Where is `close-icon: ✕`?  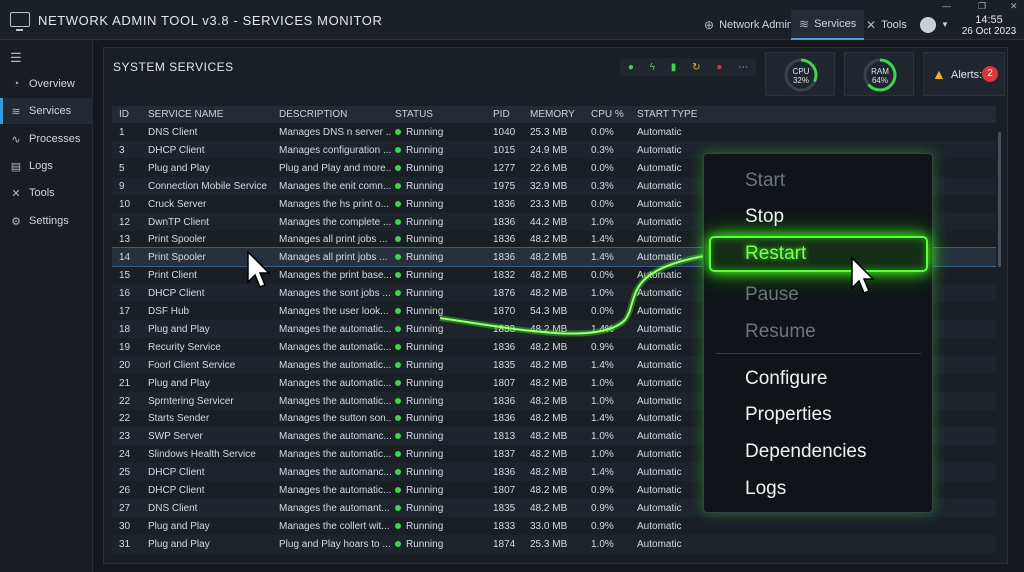
close-icon: ✕ is located at coordinates (1014, 6).